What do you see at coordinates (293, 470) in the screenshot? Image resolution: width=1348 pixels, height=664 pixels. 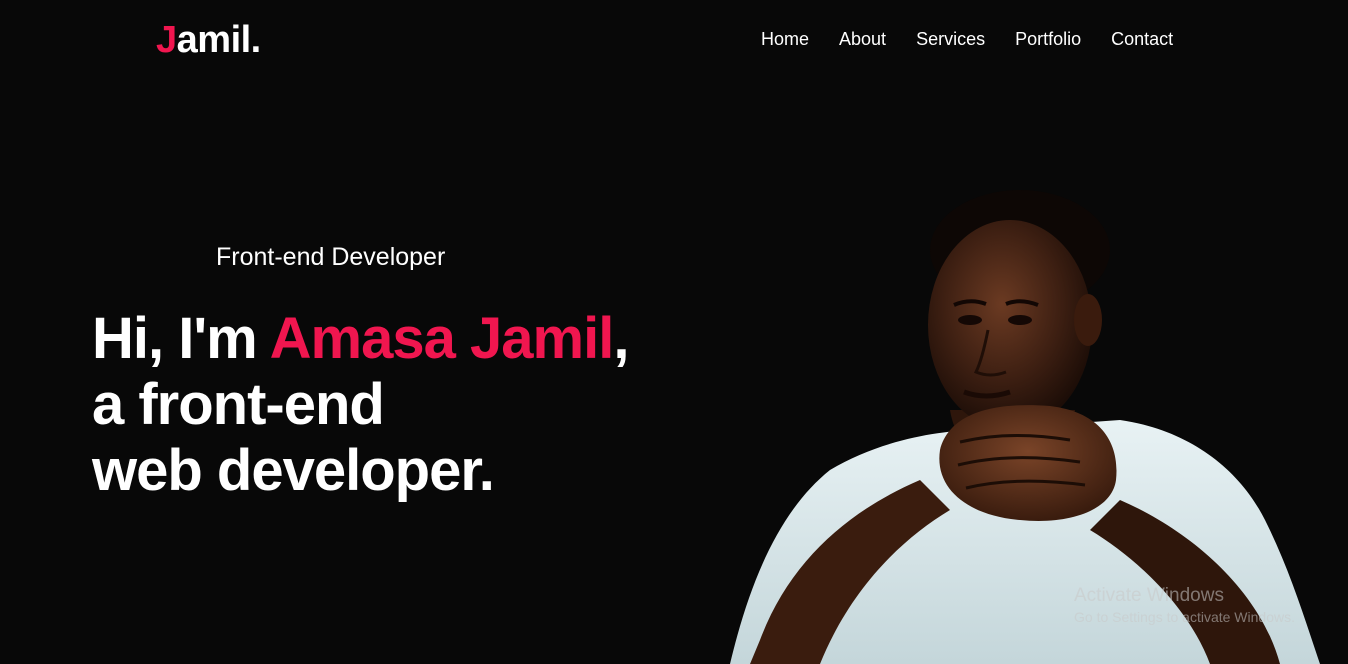 I see `headline-line-3: web developer.` at bounding box center [293, 470].